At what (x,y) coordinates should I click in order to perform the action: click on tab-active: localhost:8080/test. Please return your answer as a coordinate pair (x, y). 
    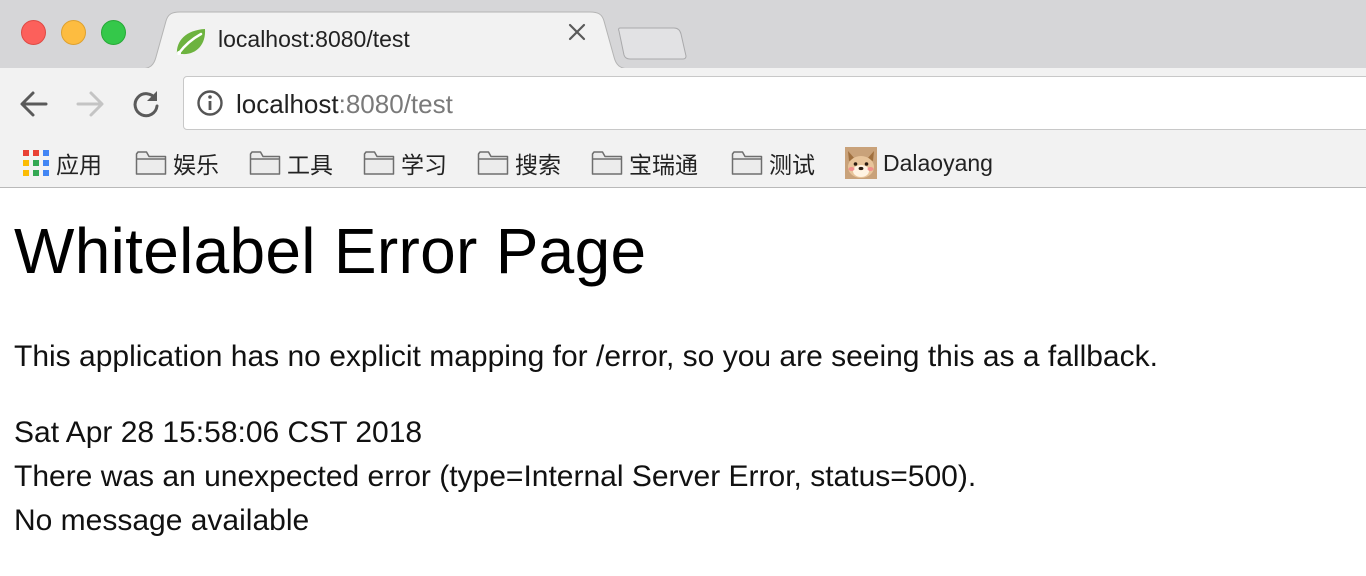
    Looking at the image, I should click on (385, 40).